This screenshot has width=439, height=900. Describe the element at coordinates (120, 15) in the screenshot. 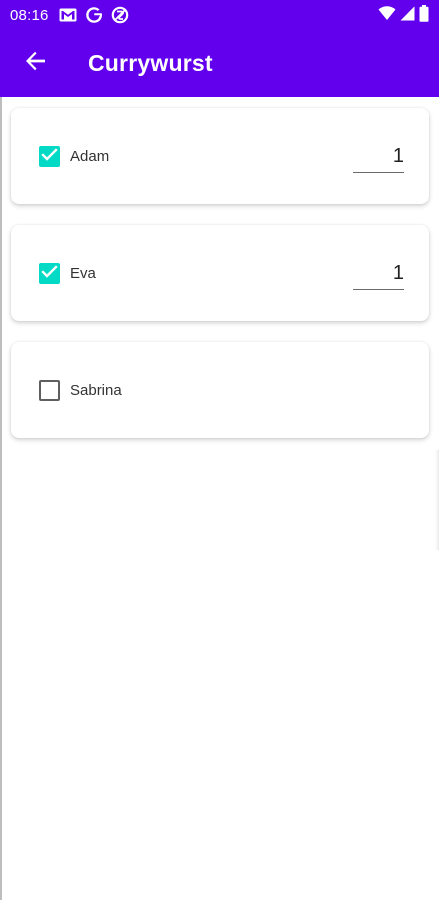

I see `sync-icon` at that location.